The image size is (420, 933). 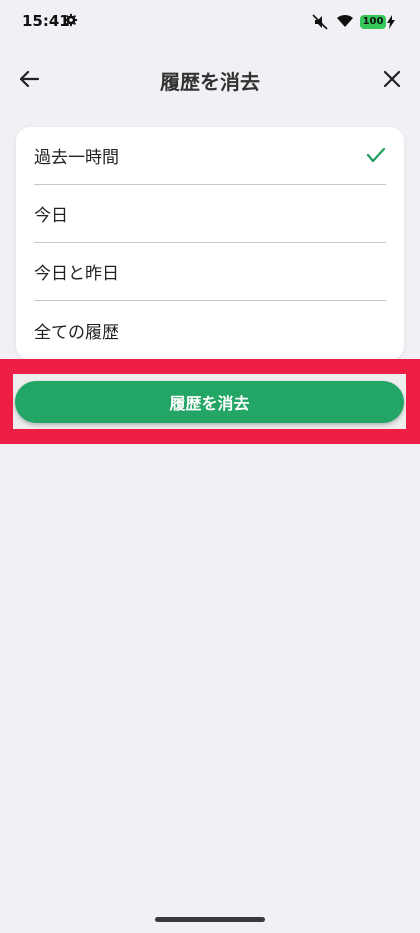 What do you see at coordinates (210, 214) in the screenshot?
I see `option-today: 今日` at bounding box center [210, 214].